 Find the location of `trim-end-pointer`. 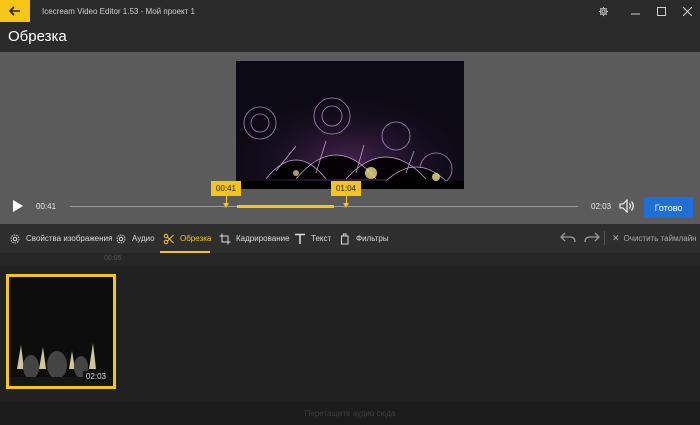

trim-end-pointer is located at coordinates (346, 205).